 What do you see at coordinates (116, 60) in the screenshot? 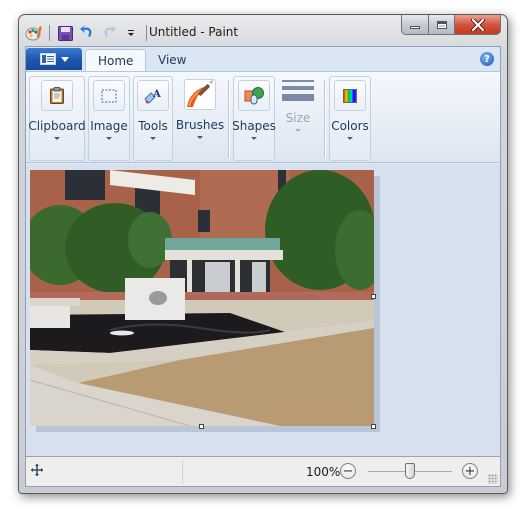
I see `tab-home: Home` at bounding box center [116, 60].